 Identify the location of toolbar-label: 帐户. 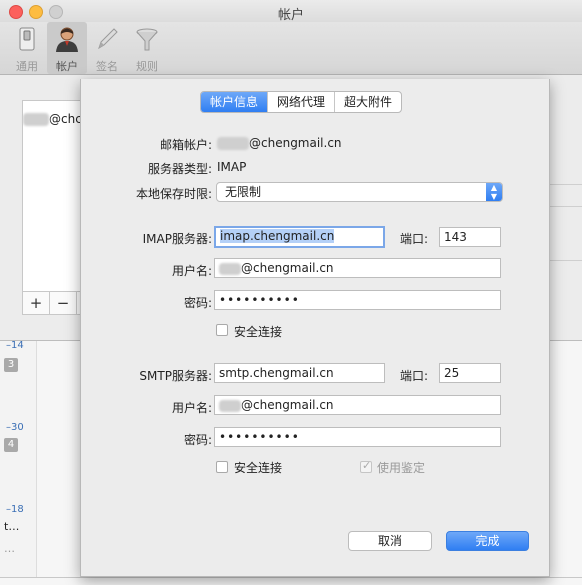
(67, 66).